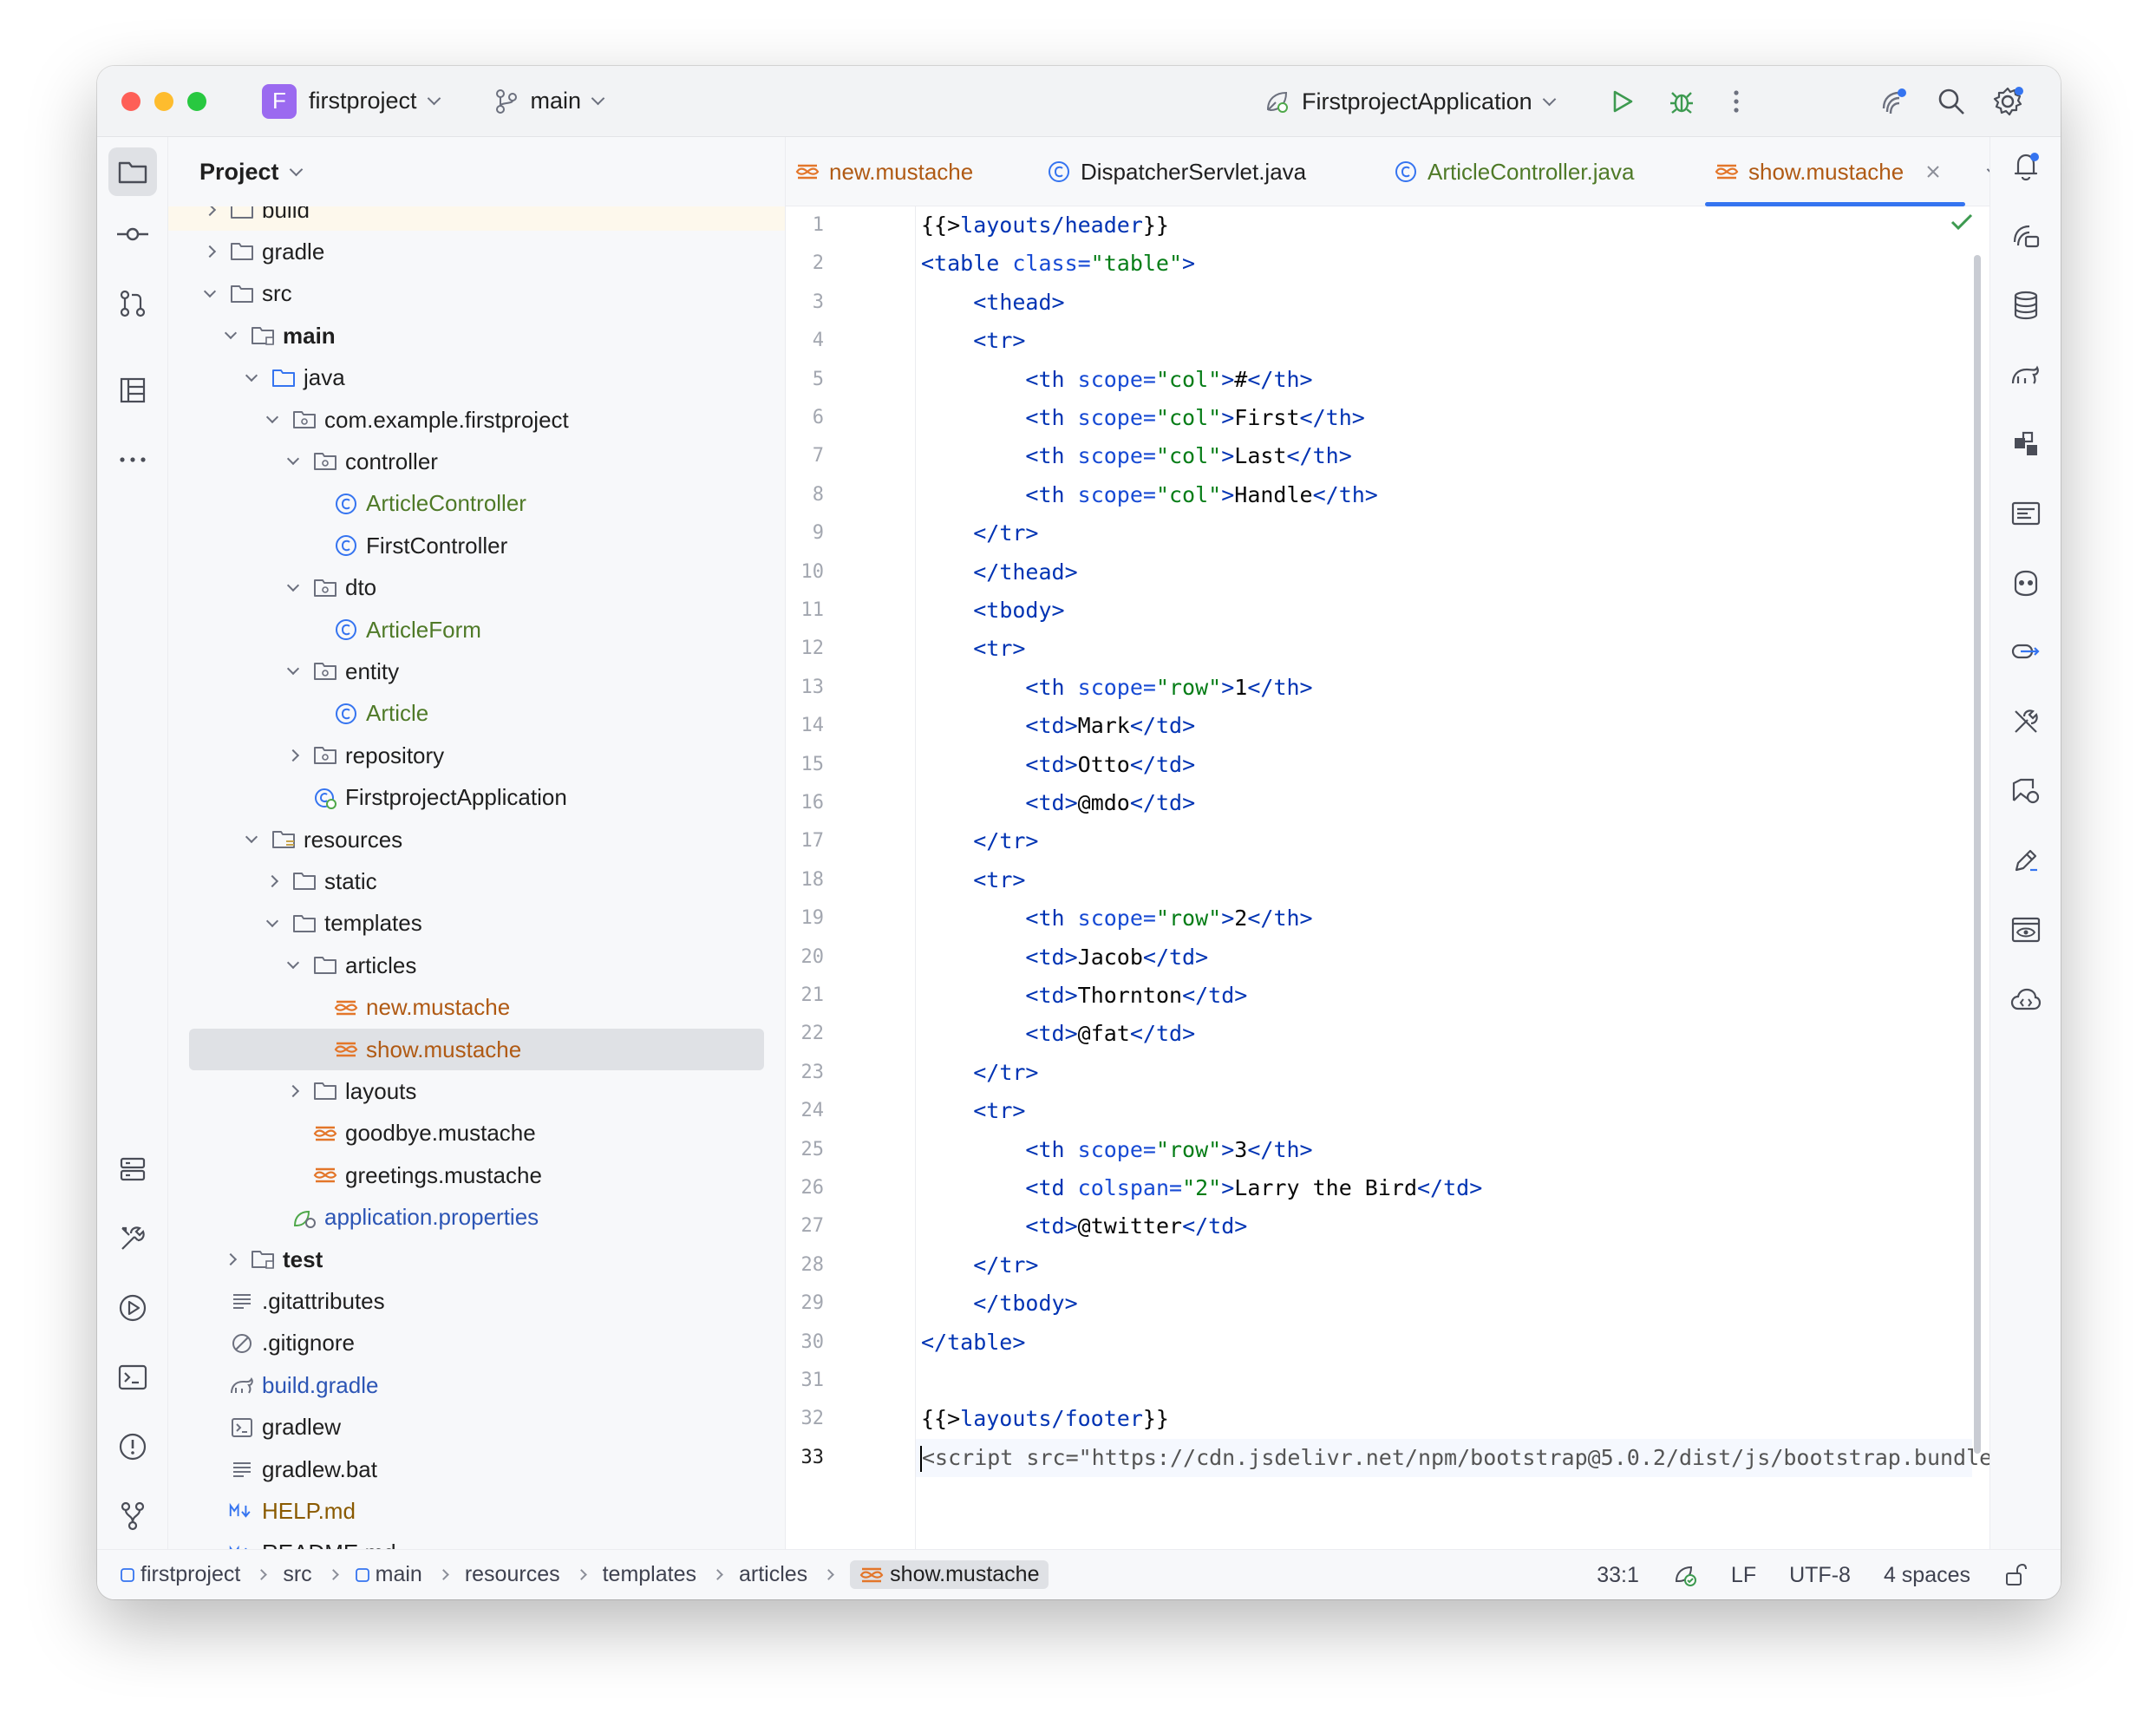  Describe the element at coordinates (1962, 224) in the screenshot. I see `no-problems-check-icon` at that location.